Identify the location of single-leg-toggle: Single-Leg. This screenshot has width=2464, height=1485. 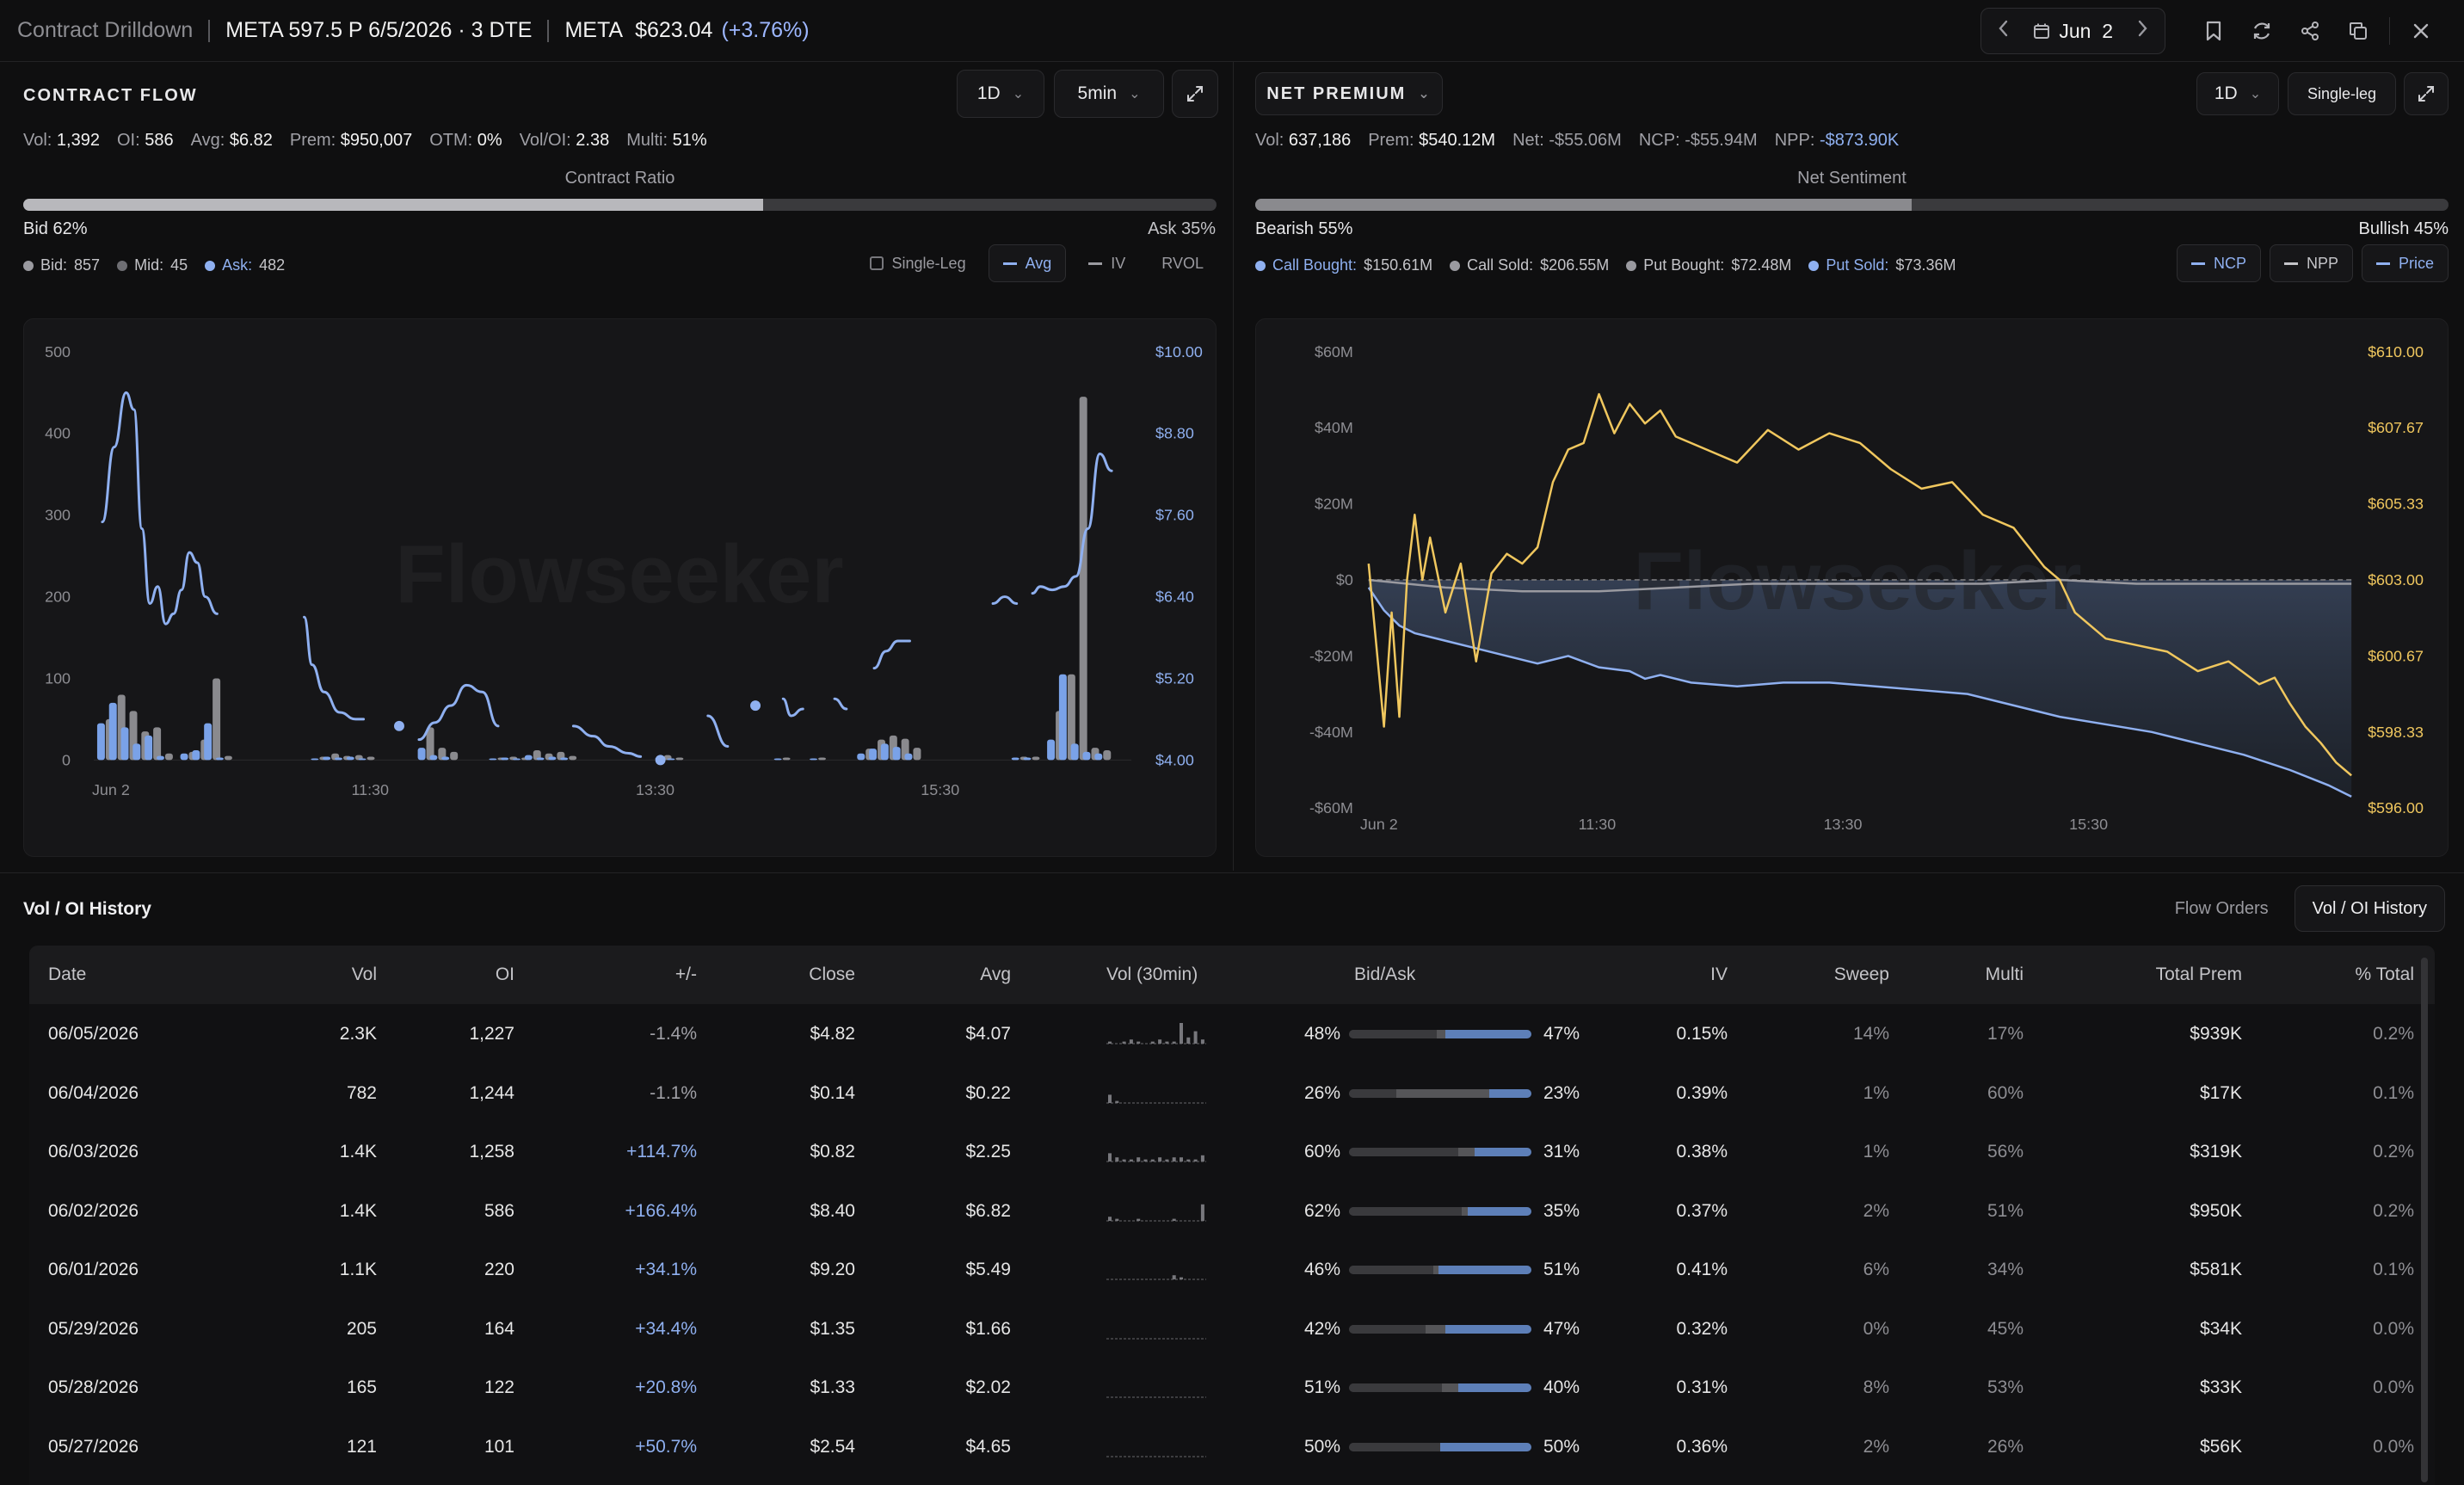
(918, 263).